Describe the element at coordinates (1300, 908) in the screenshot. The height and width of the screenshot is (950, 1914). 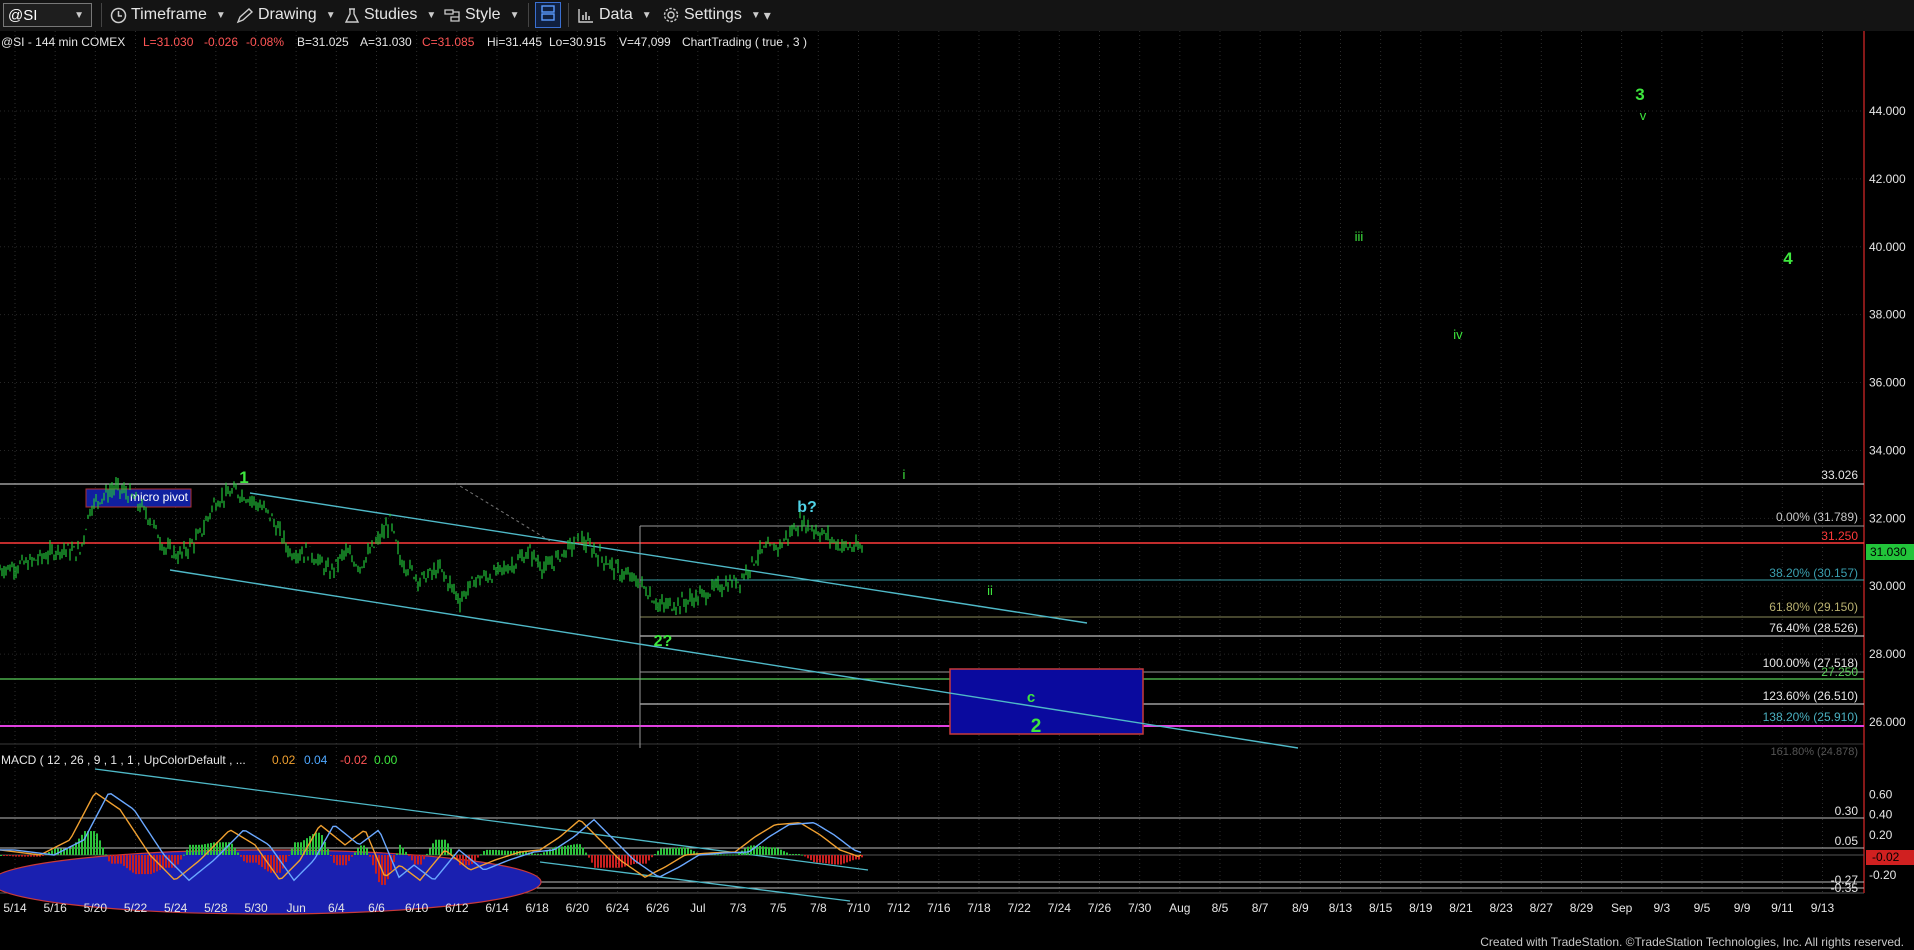
I see `date-tick-label: 8/9` at that location.